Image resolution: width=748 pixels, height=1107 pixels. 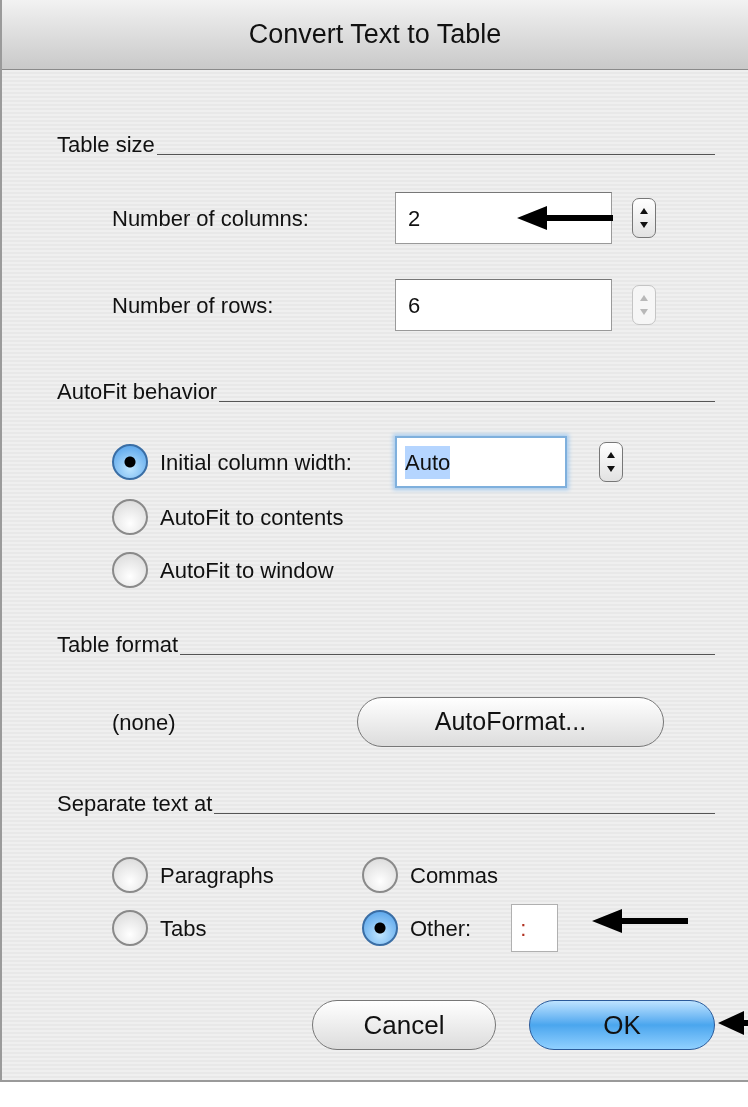 I want to click on section-heading: Table size, so click(x=106, y=145).